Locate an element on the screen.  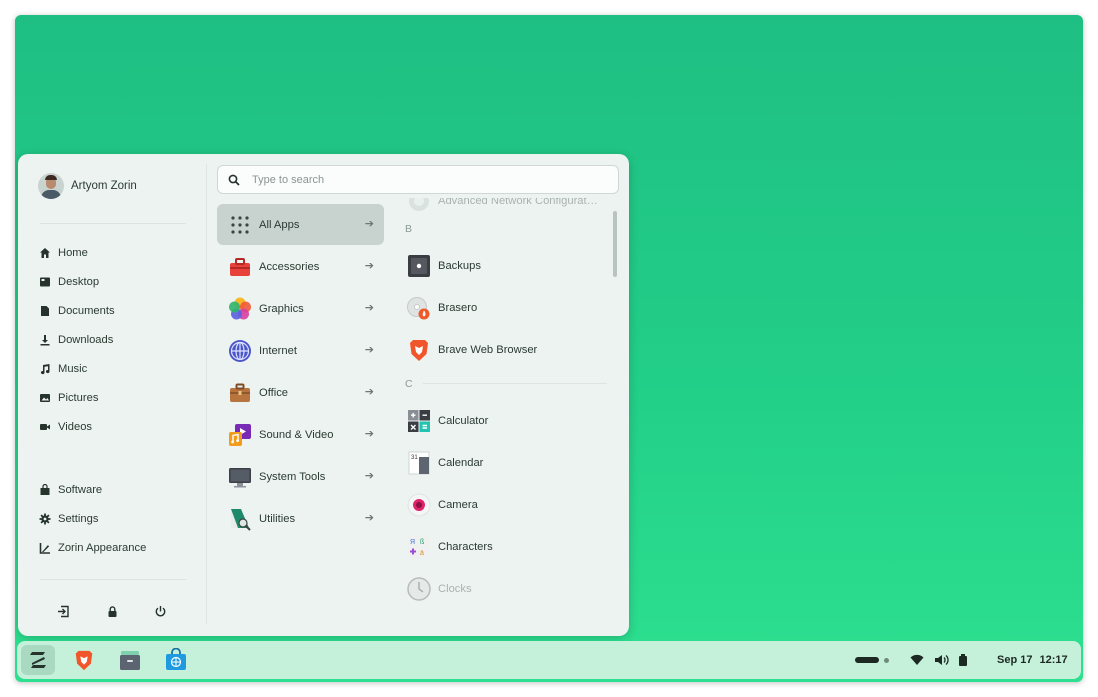
app-label: Backups is located at coordinates (459, 266).